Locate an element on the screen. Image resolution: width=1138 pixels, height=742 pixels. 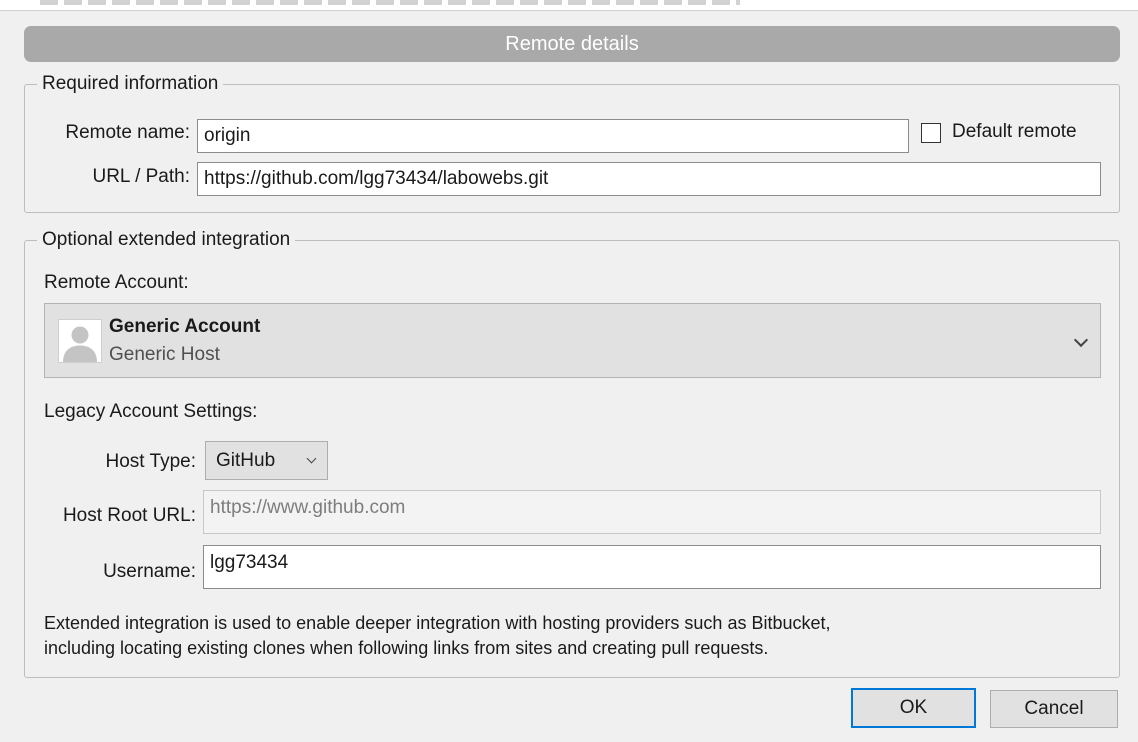
url-path-label: URL / Path: is located at coordinates (141, 176).